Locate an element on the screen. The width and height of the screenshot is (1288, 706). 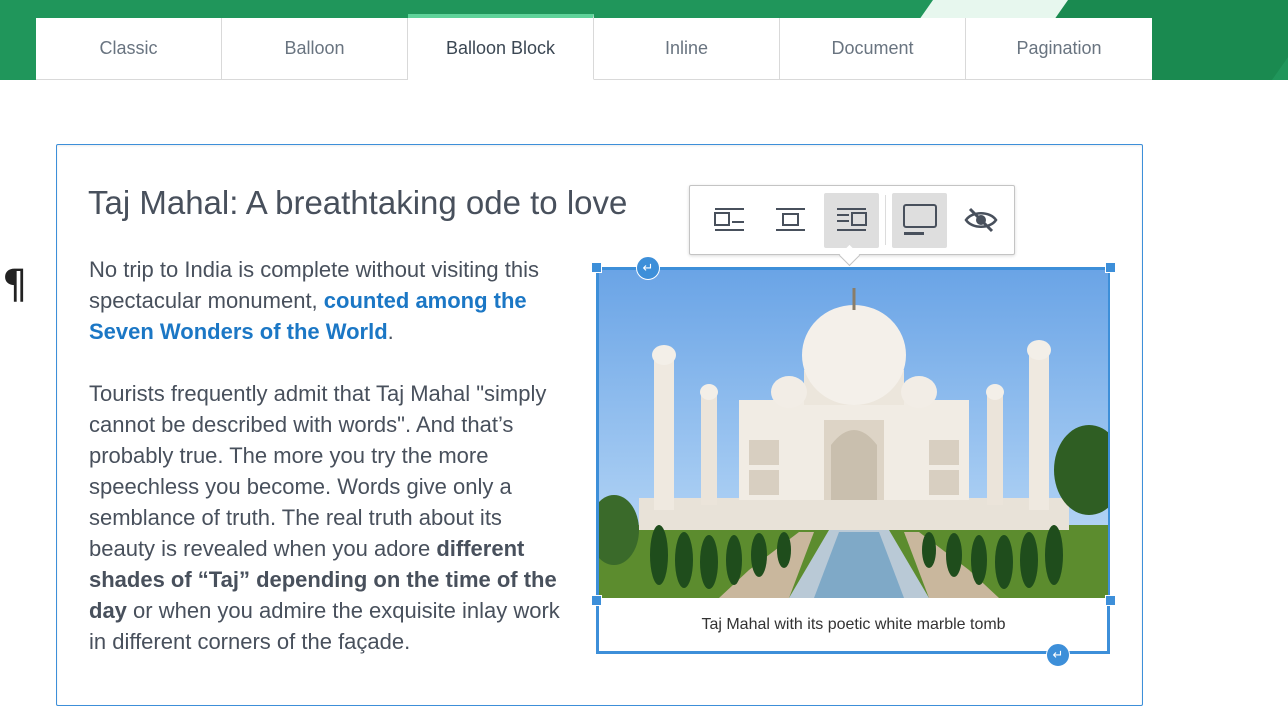
tab-inline: Inline is located at coordinates (687, 49).